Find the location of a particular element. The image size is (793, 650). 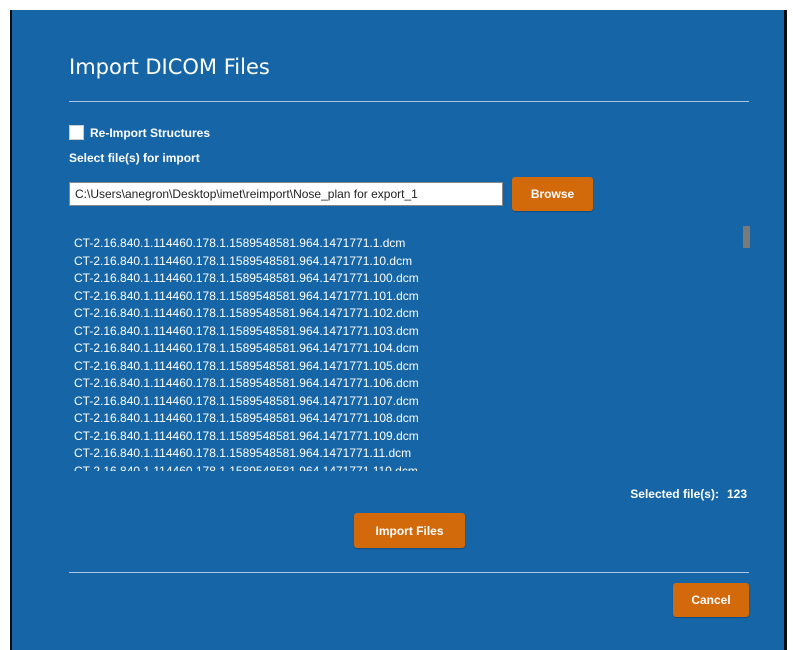

cancel-button: Cancel is located at coordinates (711, 600).